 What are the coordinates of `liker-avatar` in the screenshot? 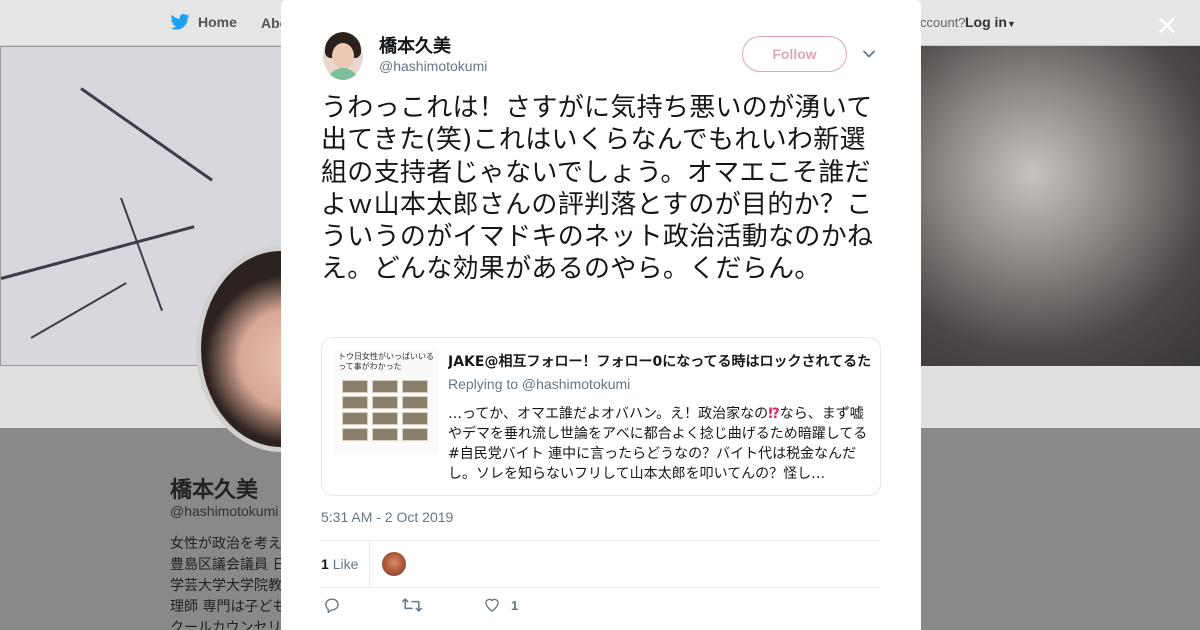 It's located at (394, 564).